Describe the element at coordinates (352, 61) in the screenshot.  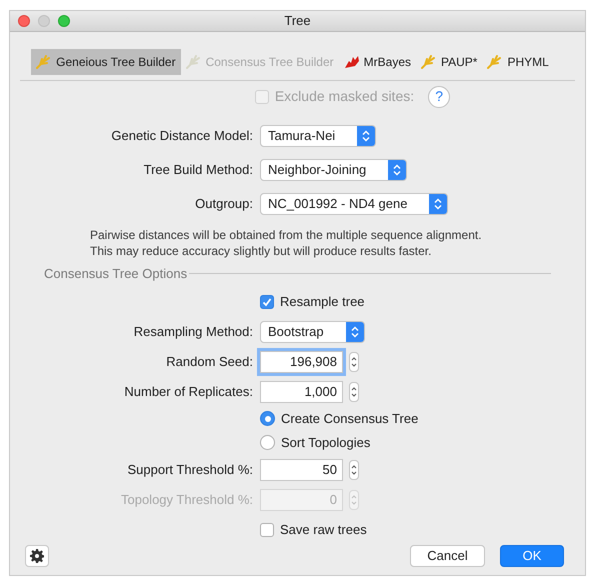
I see `flame-icon` at that location.